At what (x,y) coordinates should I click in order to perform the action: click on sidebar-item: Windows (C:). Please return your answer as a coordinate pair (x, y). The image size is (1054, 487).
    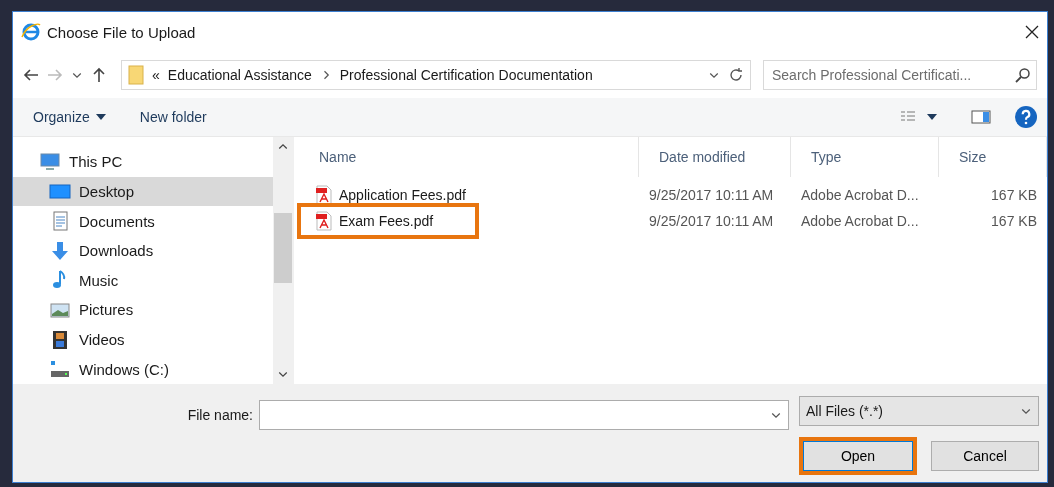
    Looking at the image, I should click on (143, 369).